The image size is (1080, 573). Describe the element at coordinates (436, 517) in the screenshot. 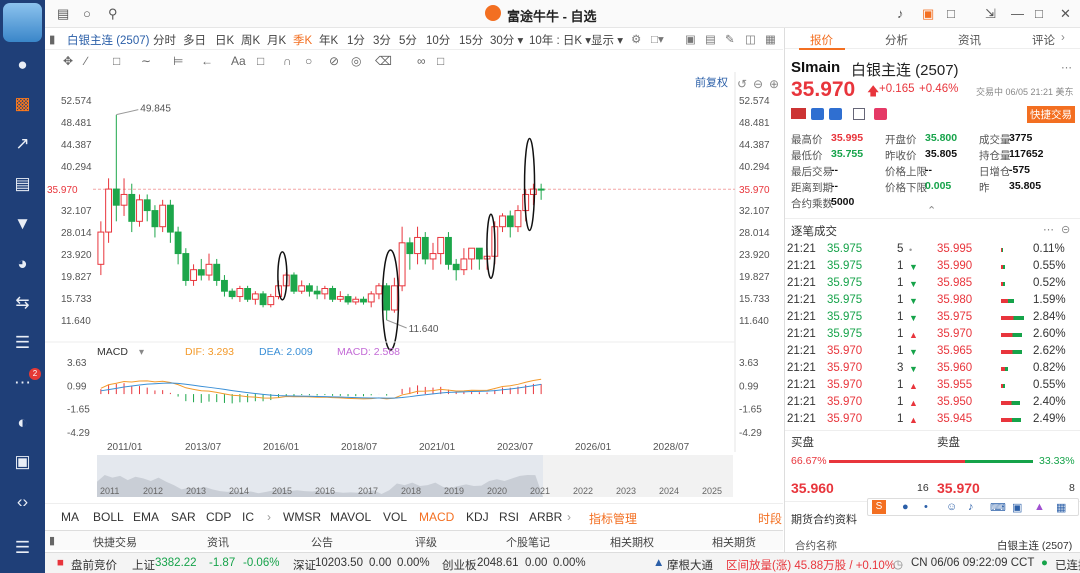

I see `indicator-tab-active: MACD` at that location.